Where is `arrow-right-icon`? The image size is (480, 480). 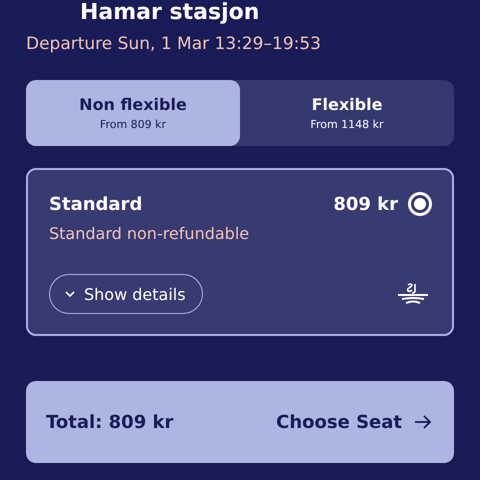 arrow-right-icon is located at coordinates (423, 422).